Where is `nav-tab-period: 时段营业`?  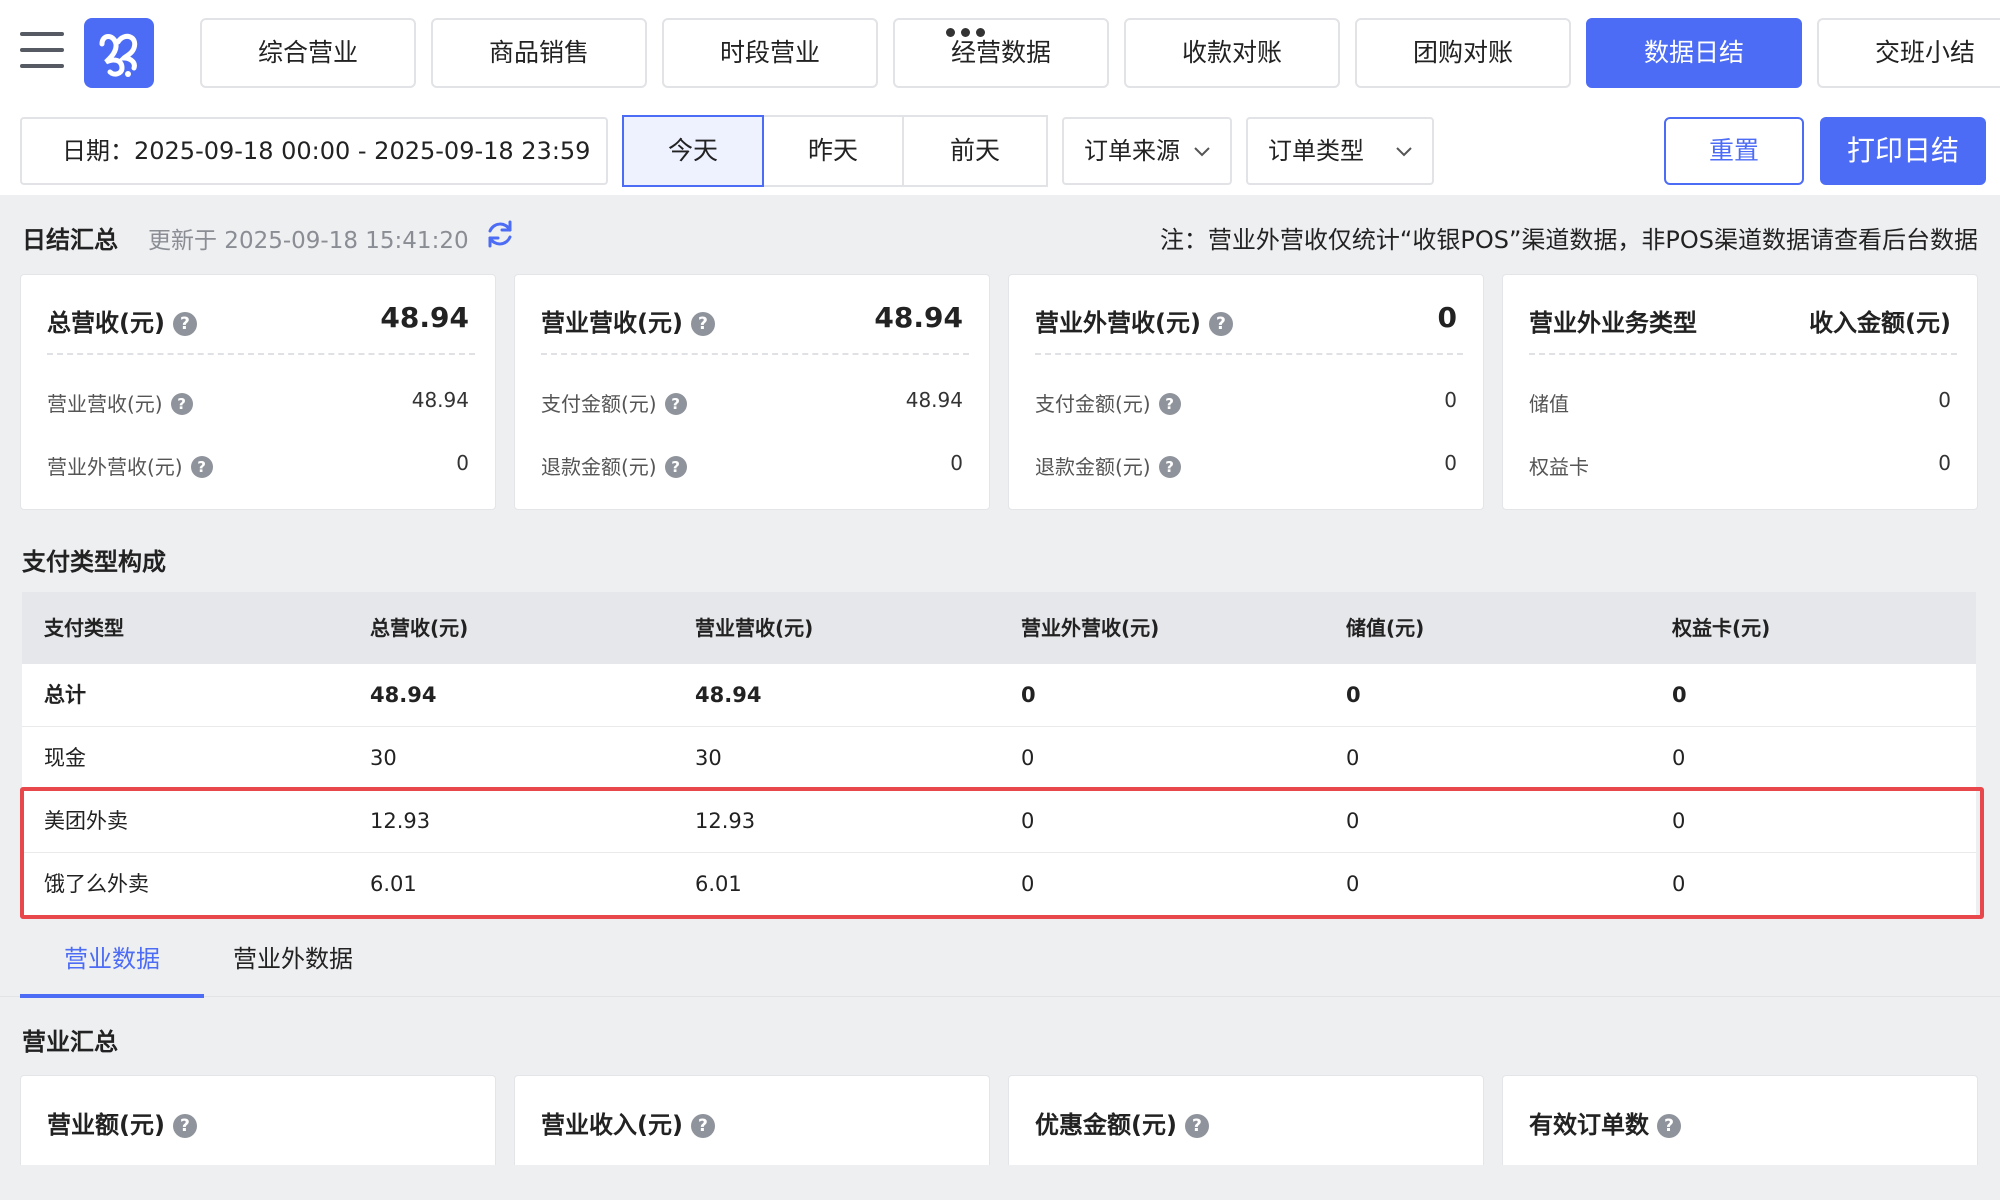 nav-tab-period: 时段营业 is located at coordinates (770, 53).